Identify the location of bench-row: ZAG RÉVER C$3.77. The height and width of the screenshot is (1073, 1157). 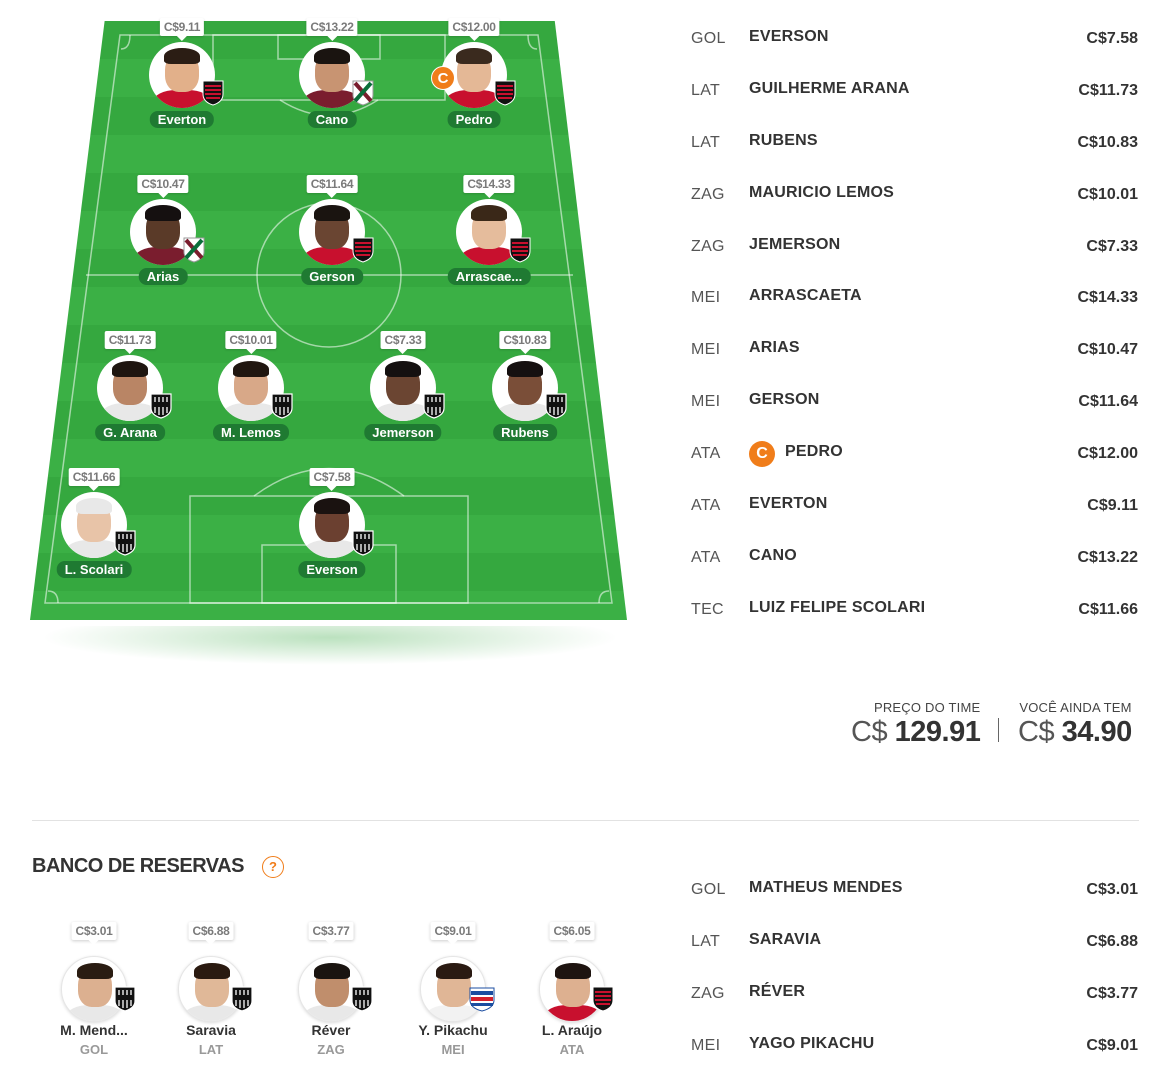
(914, 1003).